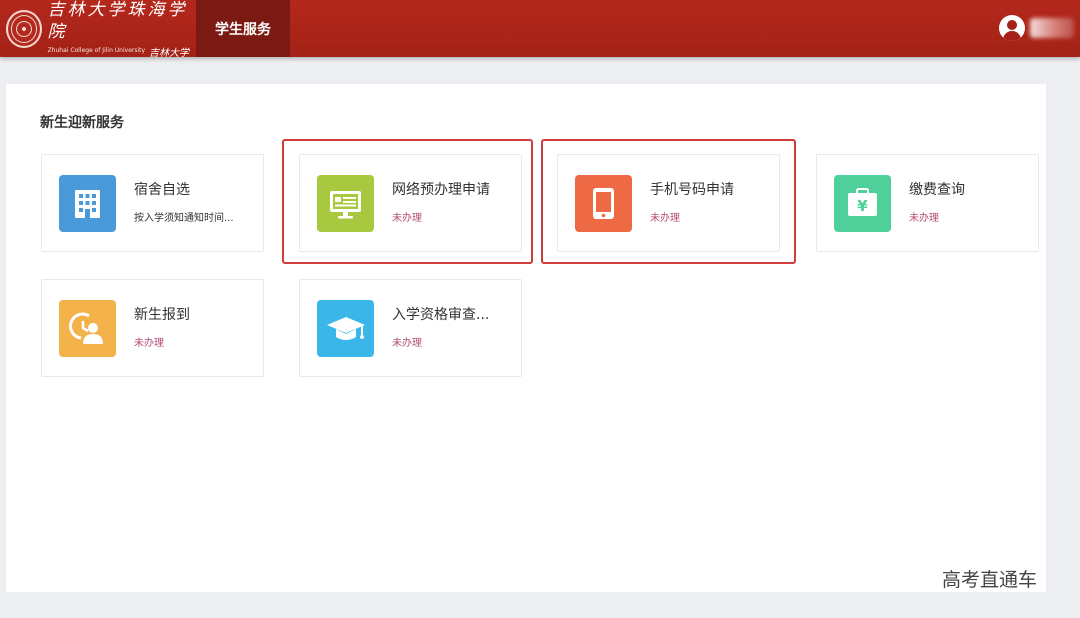  I want to click on card-freshman-registration: 新生报到 未办理, so click(152, 328).